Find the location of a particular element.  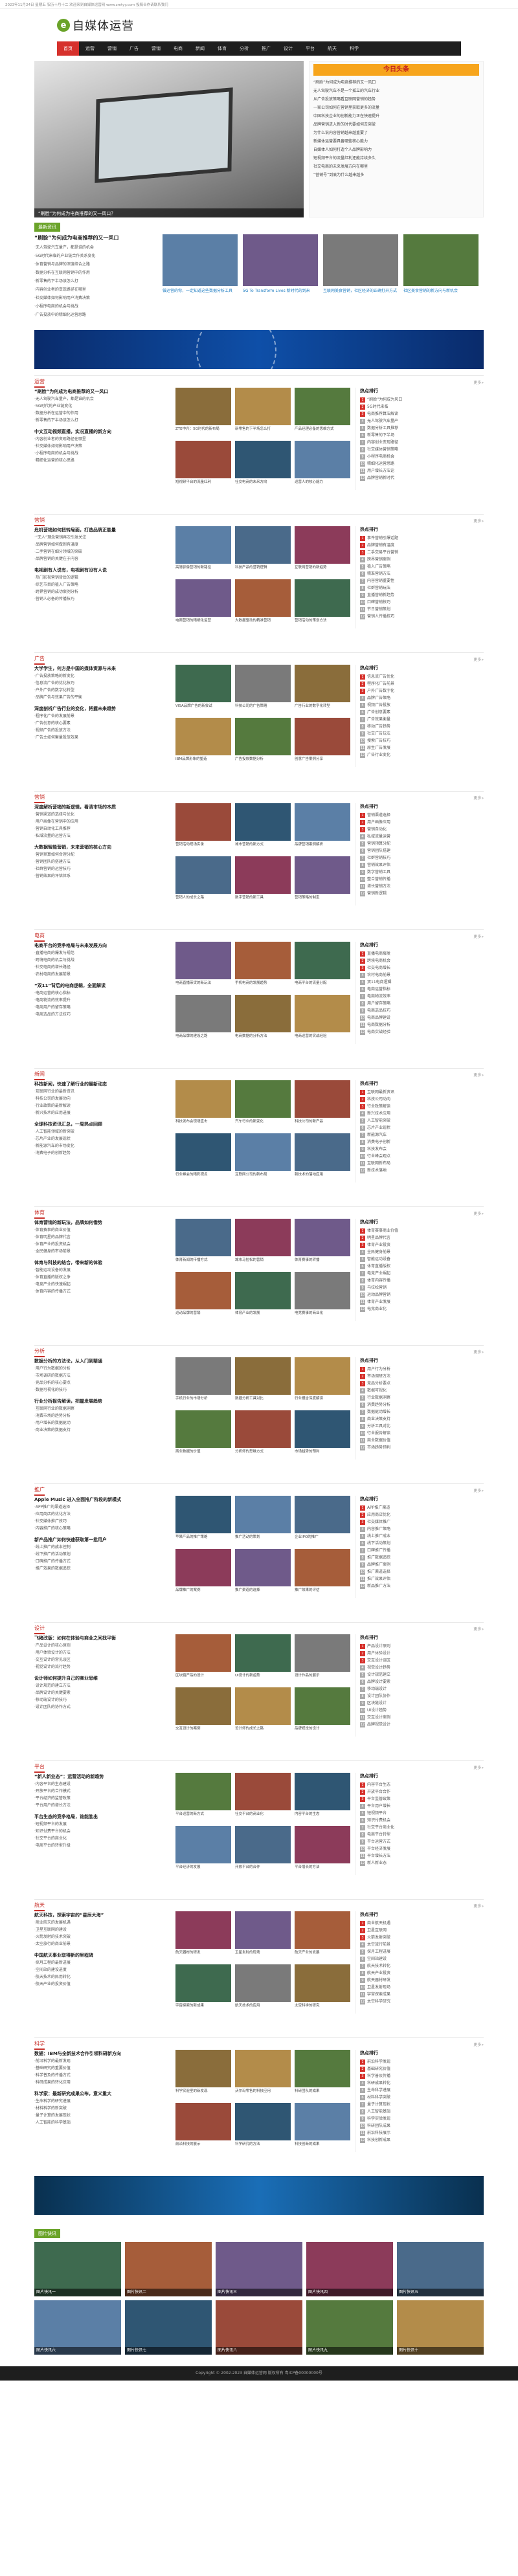

photo-caption: 品牌视觉的设计 is located at coordinates (322, 1731).